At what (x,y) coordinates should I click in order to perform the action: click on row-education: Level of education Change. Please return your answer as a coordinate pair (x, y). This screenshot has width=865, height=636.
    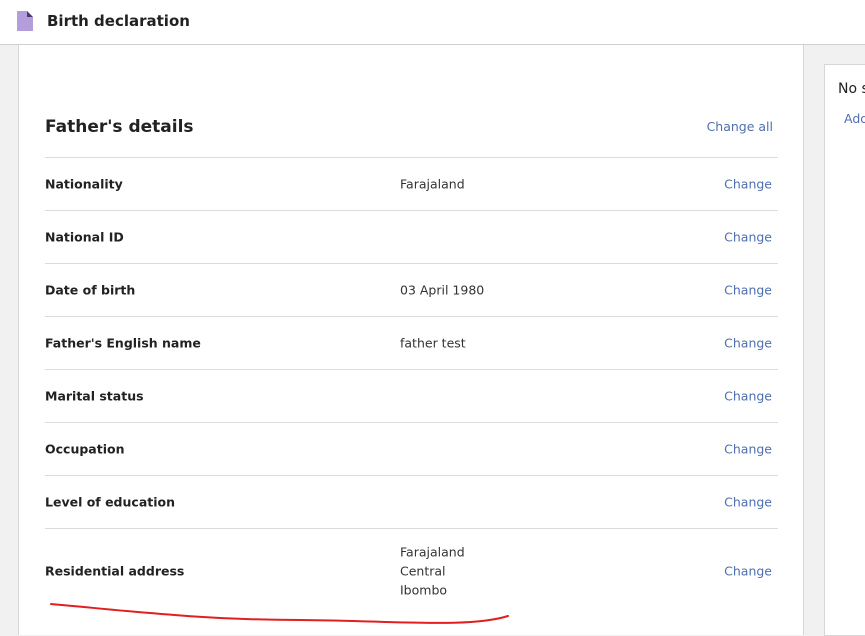
    Looking at the image, I should click on (411, 501).